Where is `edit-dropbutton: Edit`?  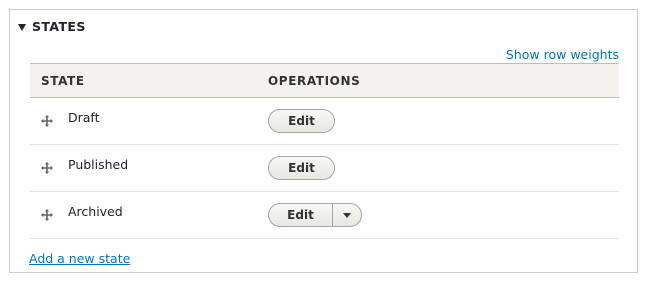 edit-dropbutton: Edit is located at coordinates (315, 215).